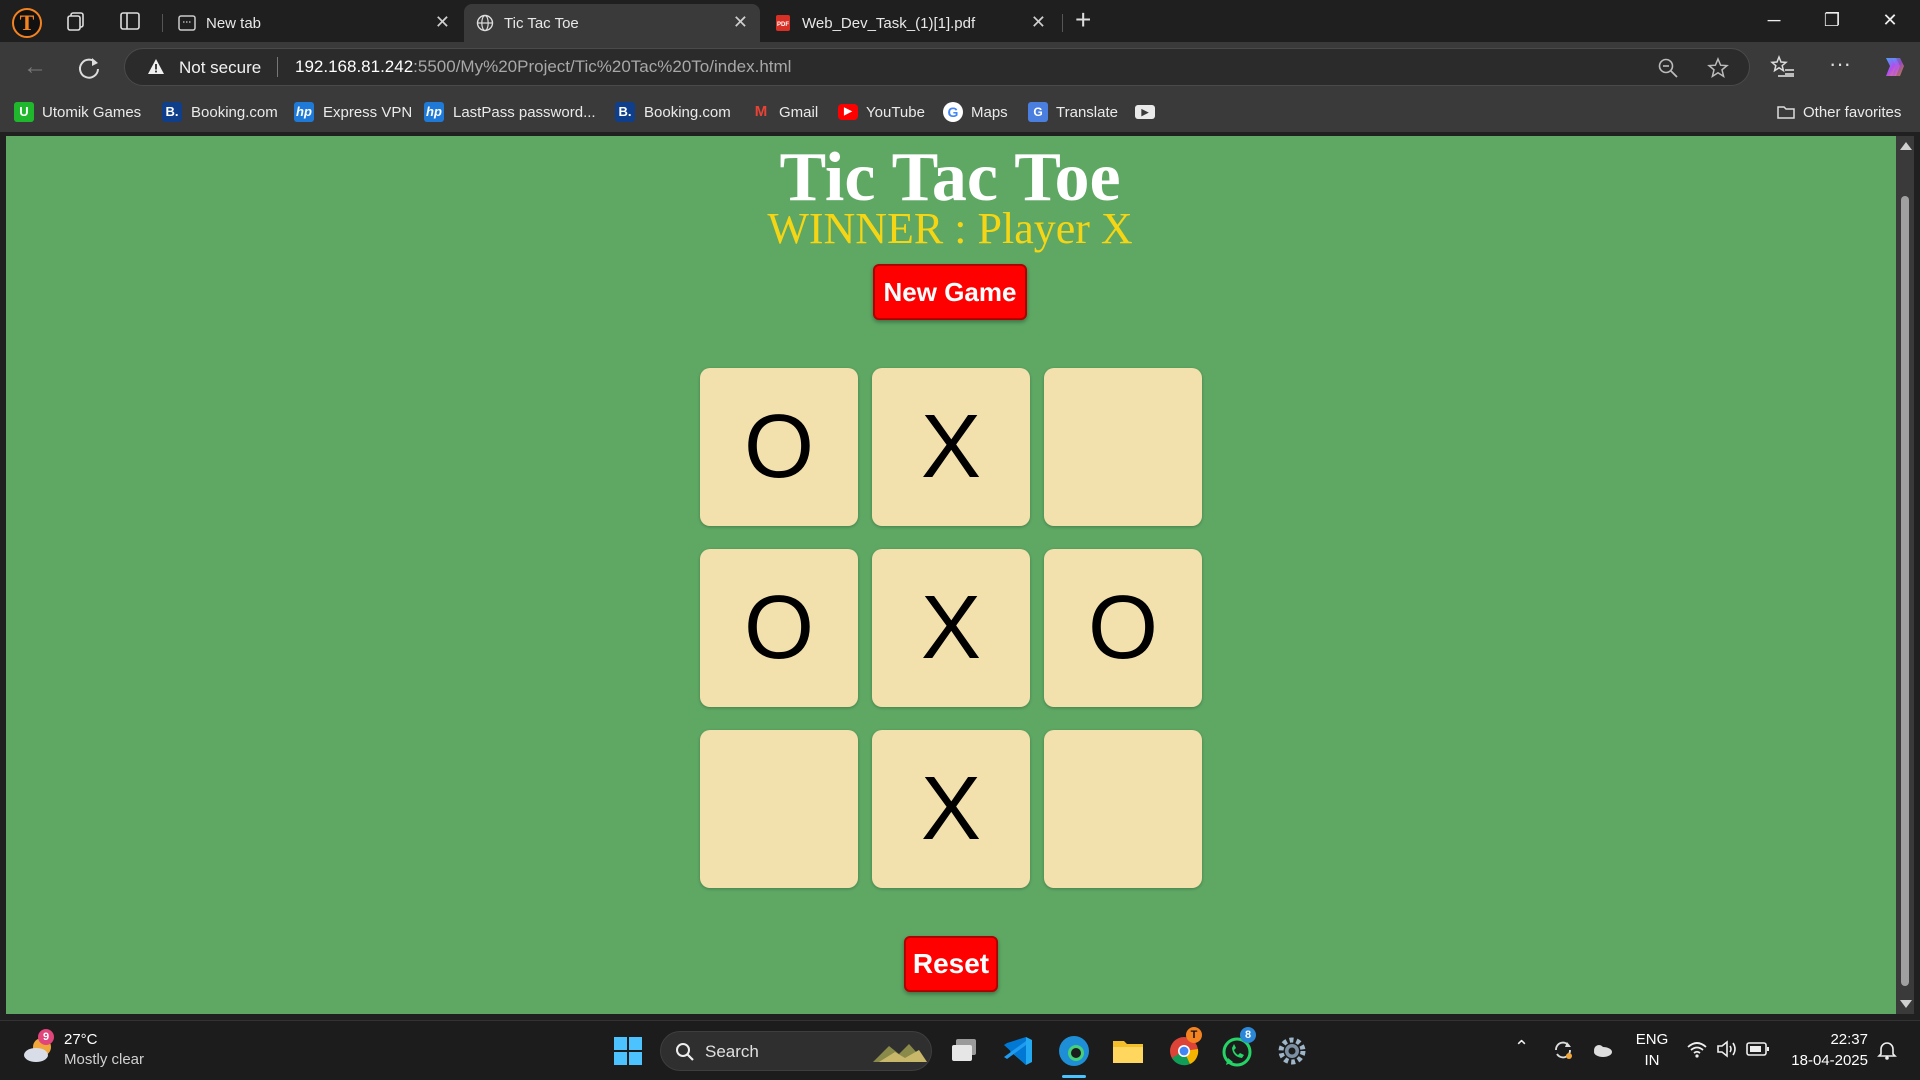 This screenshot has height=1080, width=1920. What do you see at coordinates (1521, 1047) in the screenshot?
I see `show-hidden-icons-chevron: ⌃` at bounding box center [1521, 1047].